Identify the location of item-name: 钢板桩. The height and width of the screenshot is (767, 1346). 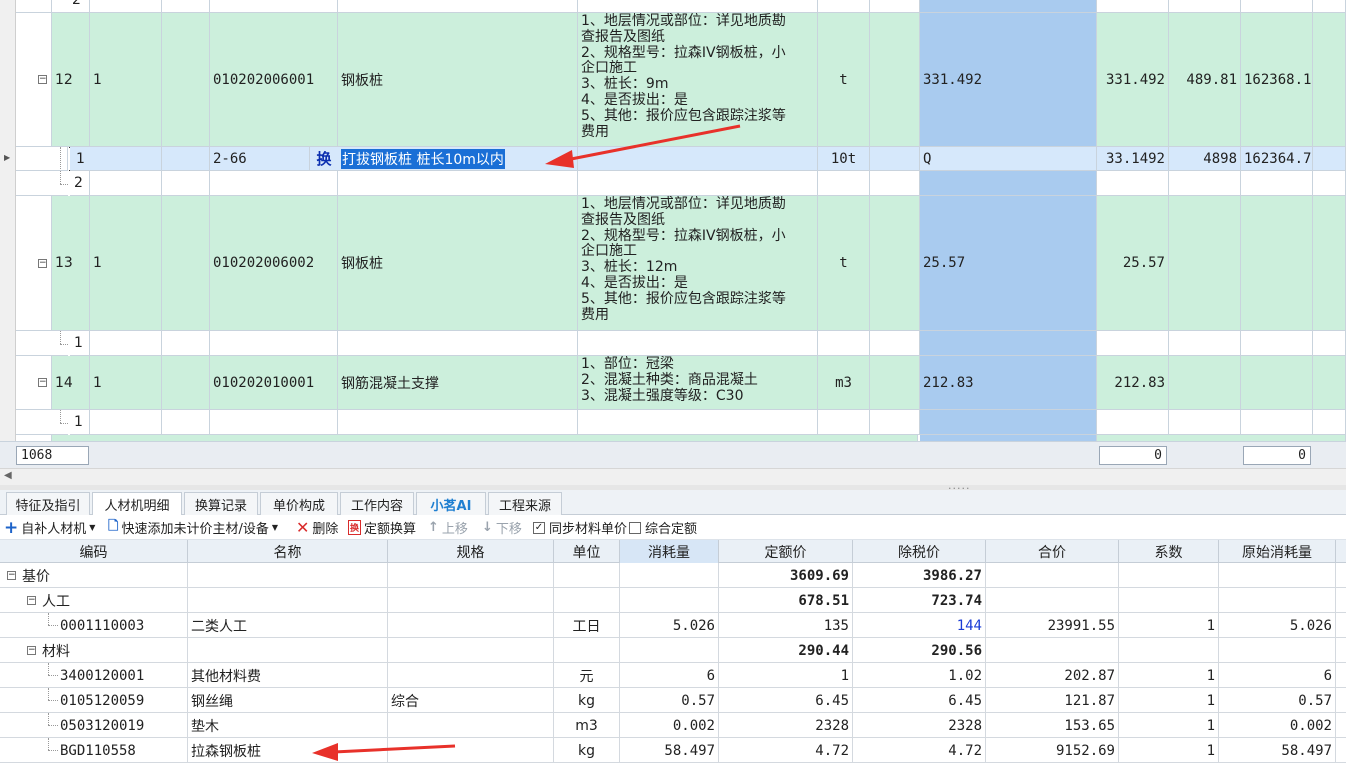
(458, 80).